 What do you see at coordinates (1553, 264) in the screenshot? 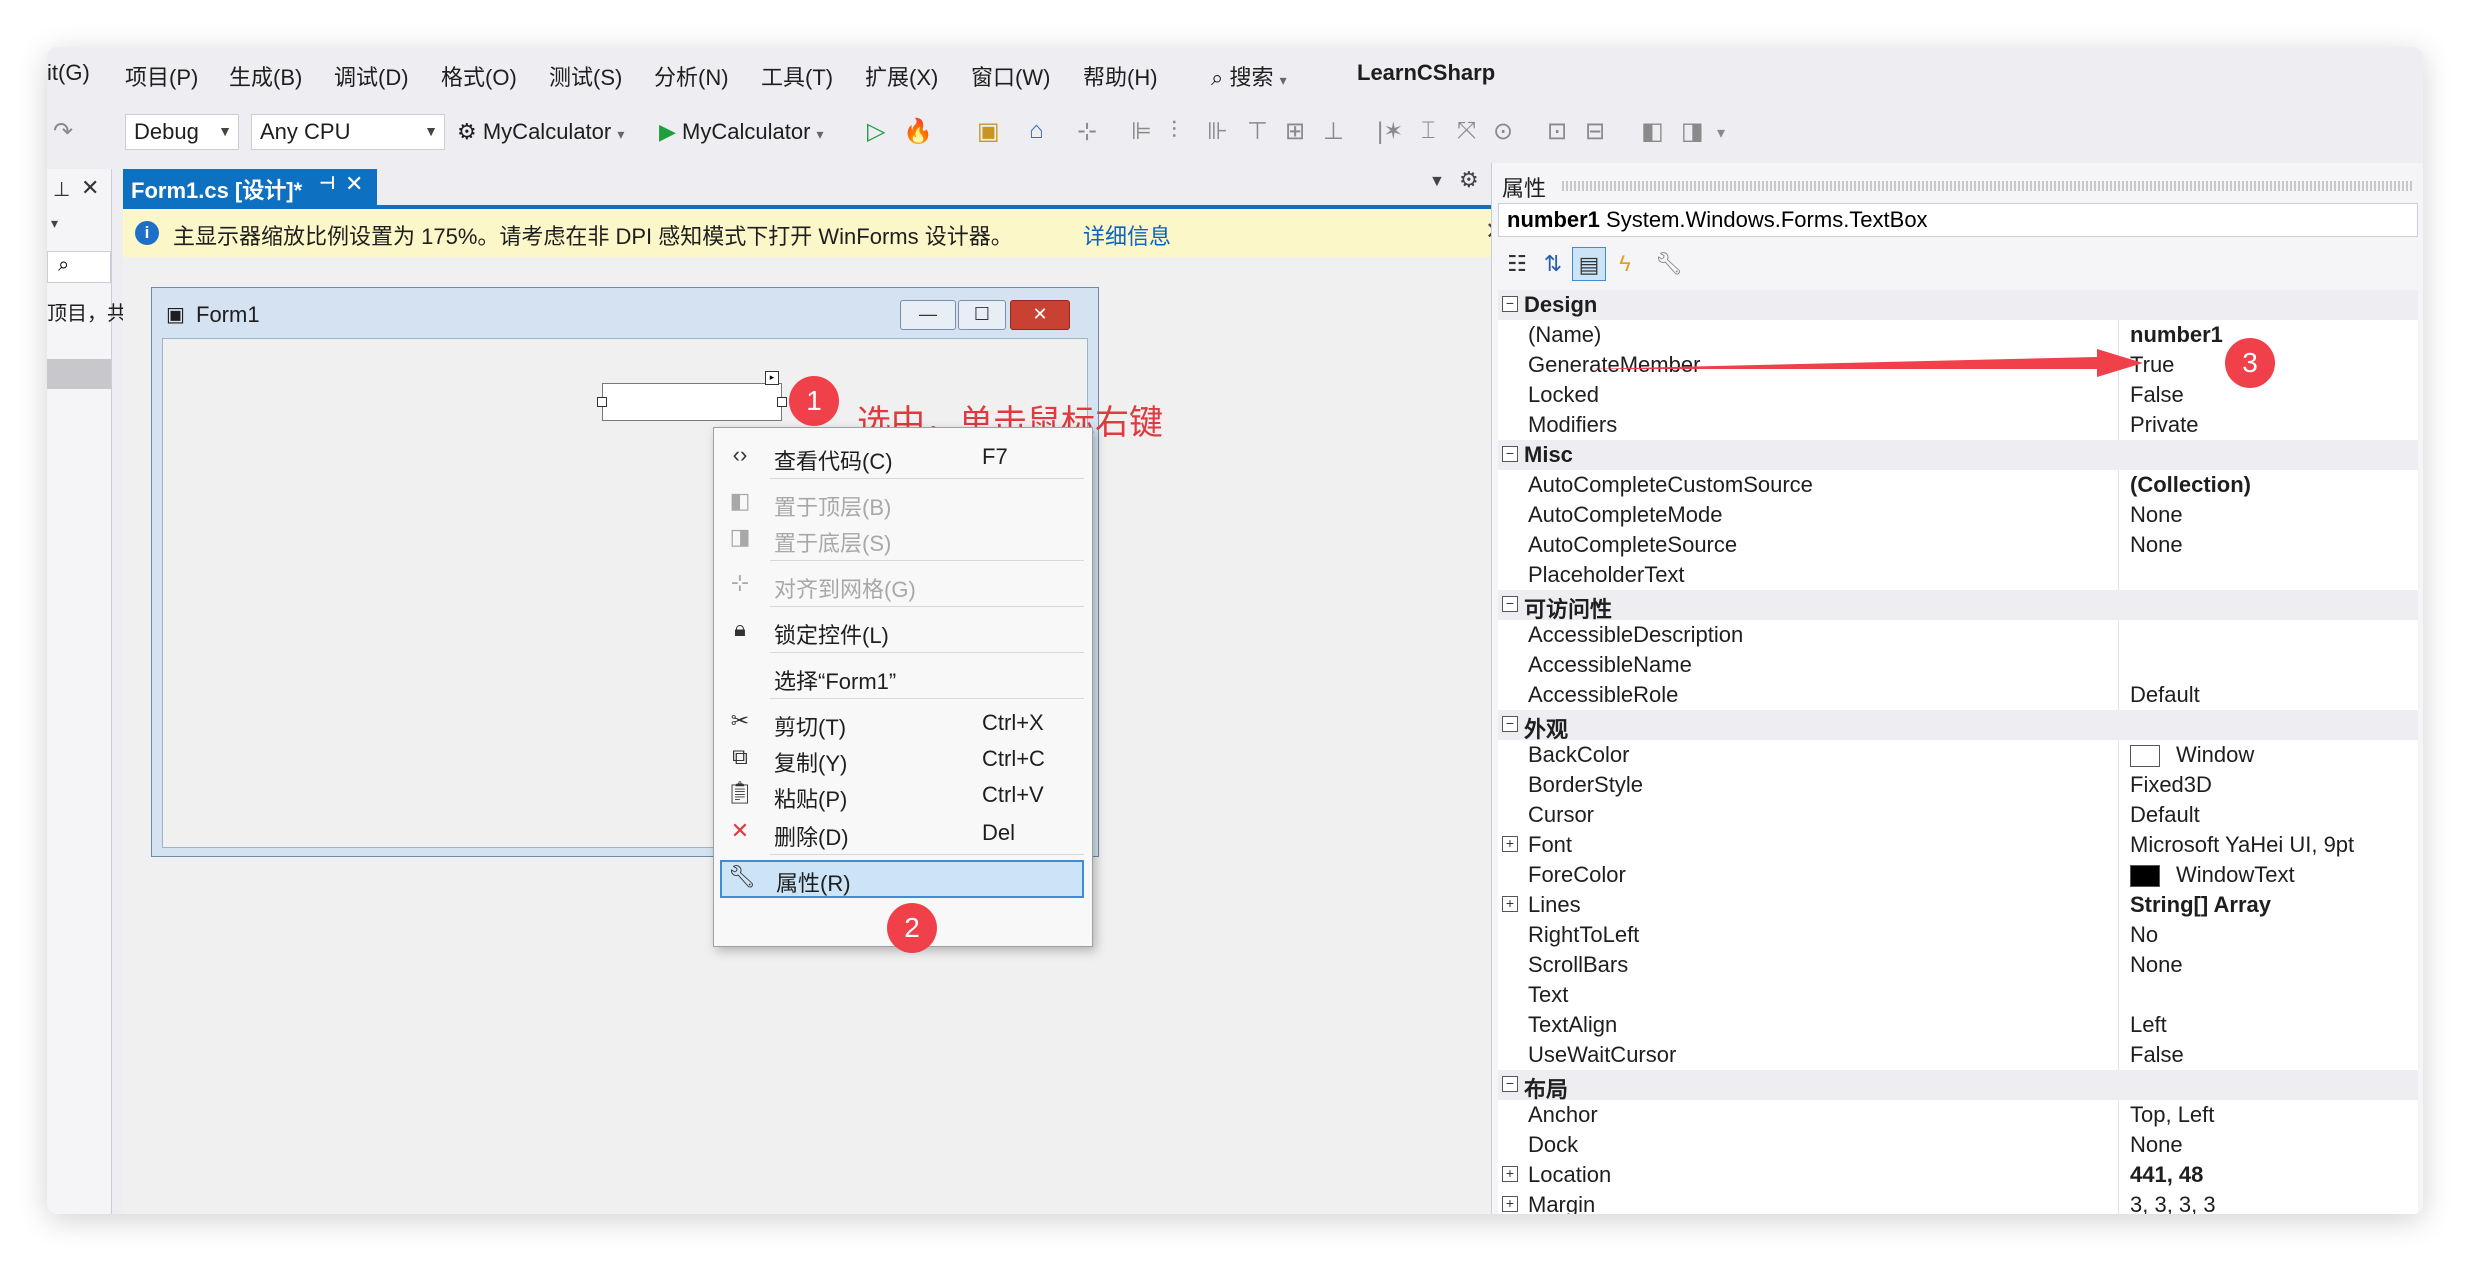
I see `sort-az-icon: ⇅` at bounding box center [1553, 264].